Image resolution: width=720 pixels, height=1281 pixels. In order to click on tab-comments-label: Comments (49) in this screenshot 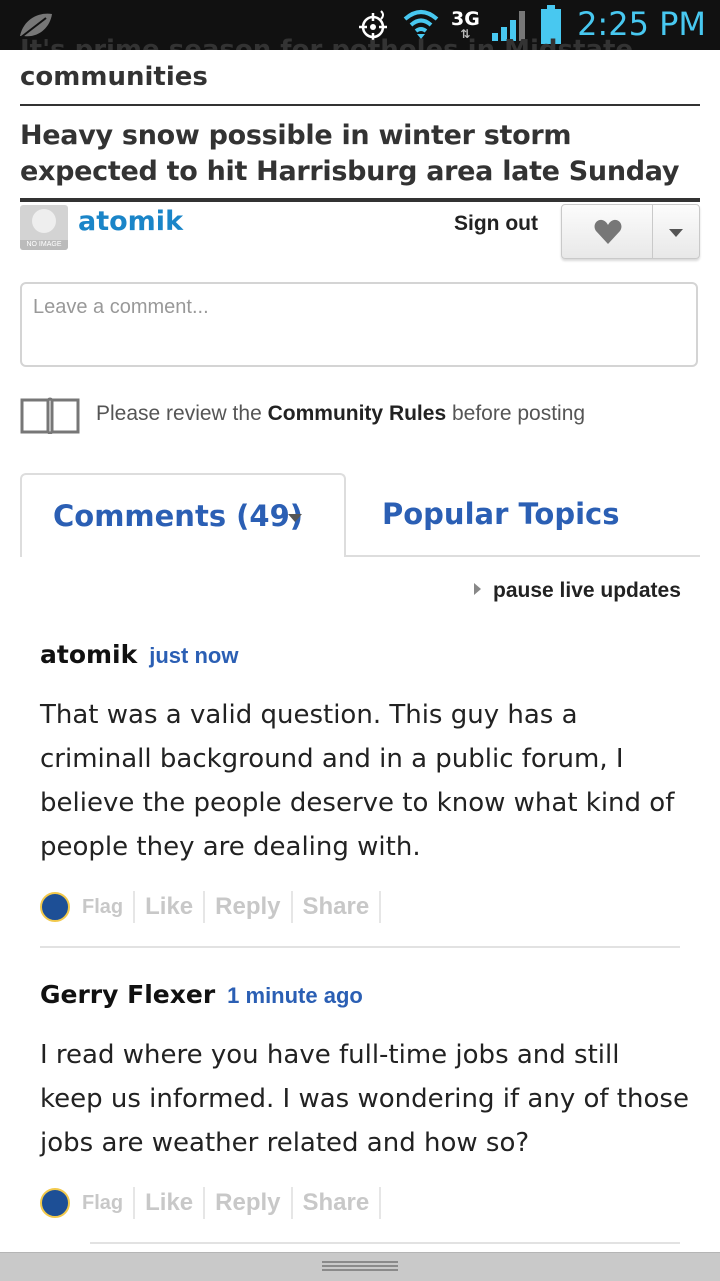, I will do `click(178, 516)`.